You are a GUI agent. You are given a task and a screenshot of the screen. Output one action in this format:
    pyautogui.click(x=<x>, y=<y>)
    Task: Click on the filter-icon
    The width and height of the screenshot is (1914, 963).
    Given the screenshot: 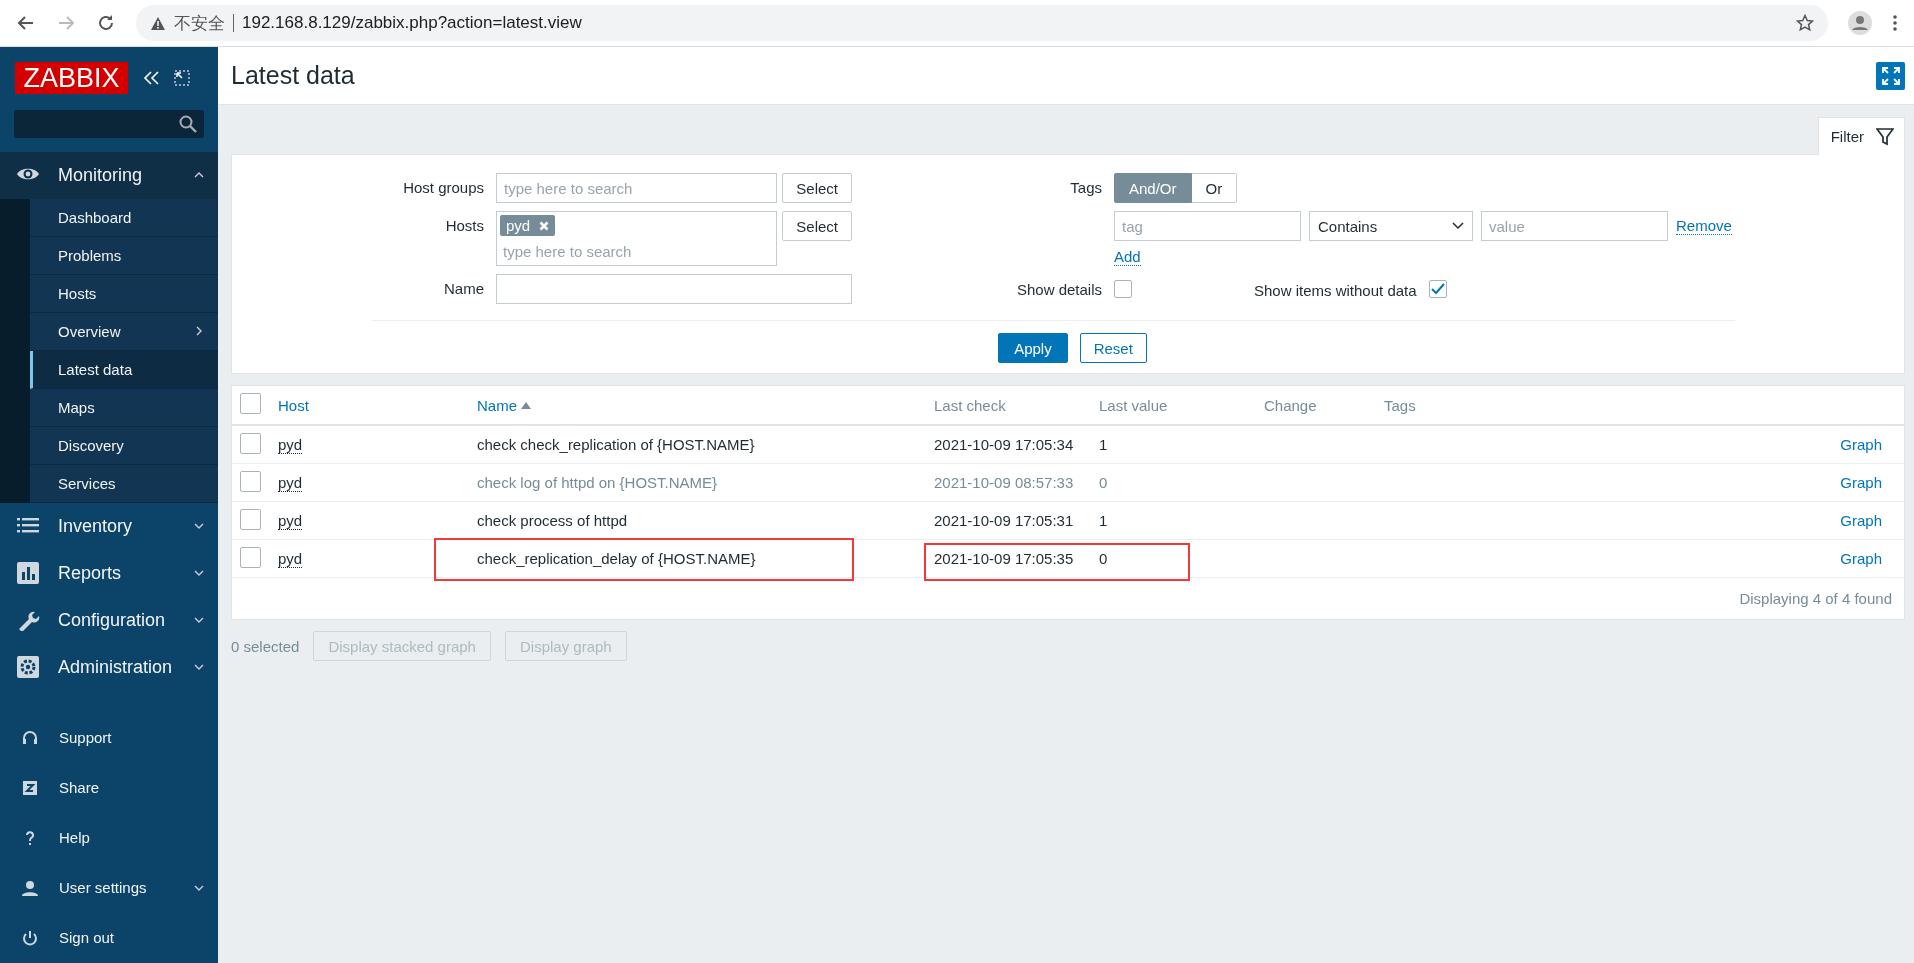 What is the action you would take?
    pyautogui.click(x=1885, y=136)
    